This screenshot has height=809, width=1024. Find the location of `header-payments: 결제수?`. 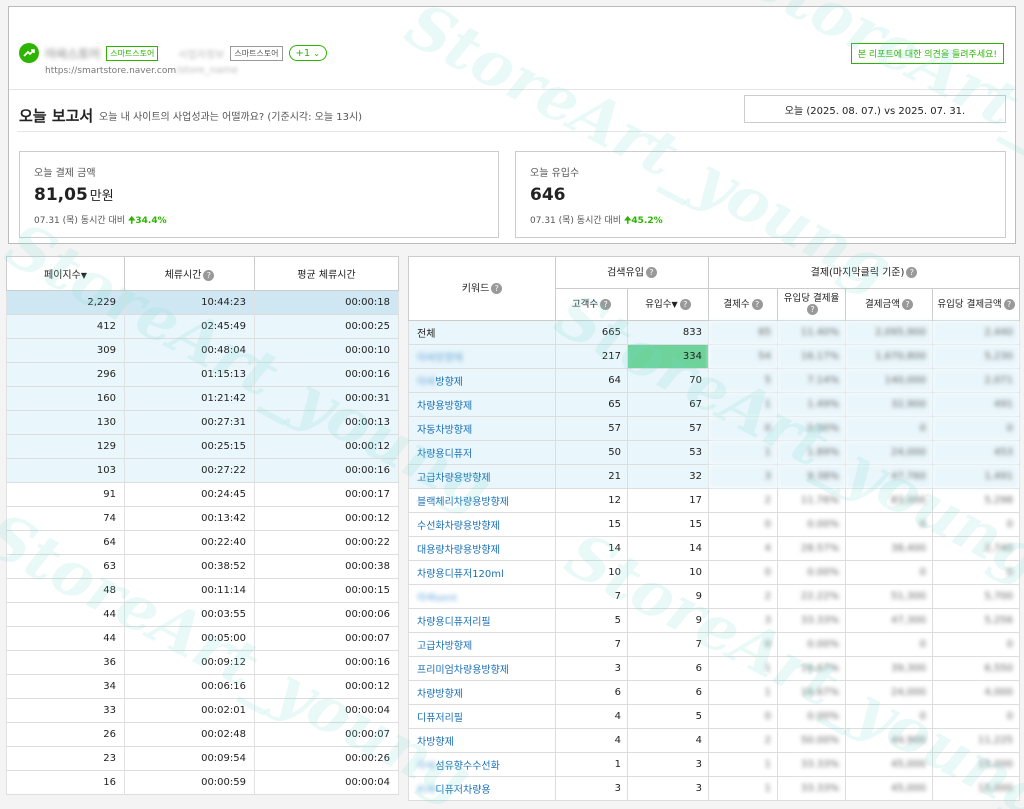

header-payments: 결제수? is located at coordinates (743, 304).